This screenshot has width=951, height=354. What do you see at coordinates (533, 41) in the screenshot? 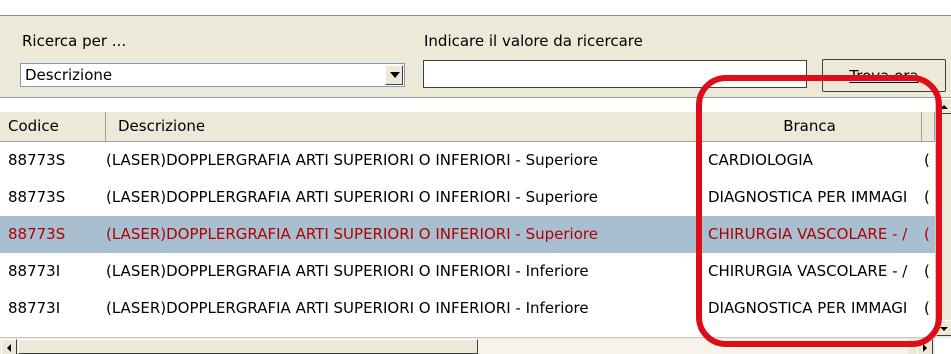
I see `search-value-label: Indicare il valore da ricercare` at bounding box center [533, 41].